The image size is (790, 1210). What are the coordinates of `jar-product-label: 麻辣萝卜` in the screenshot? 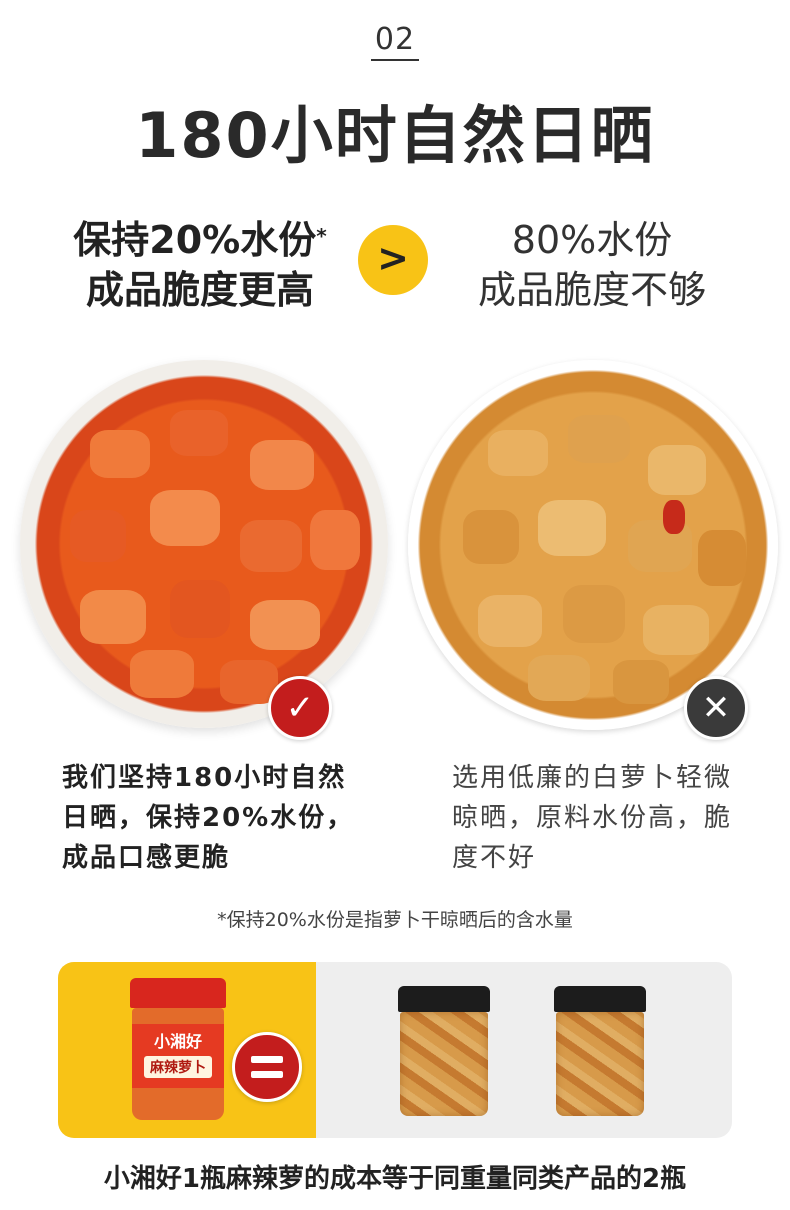 It's located at (178, 1067).